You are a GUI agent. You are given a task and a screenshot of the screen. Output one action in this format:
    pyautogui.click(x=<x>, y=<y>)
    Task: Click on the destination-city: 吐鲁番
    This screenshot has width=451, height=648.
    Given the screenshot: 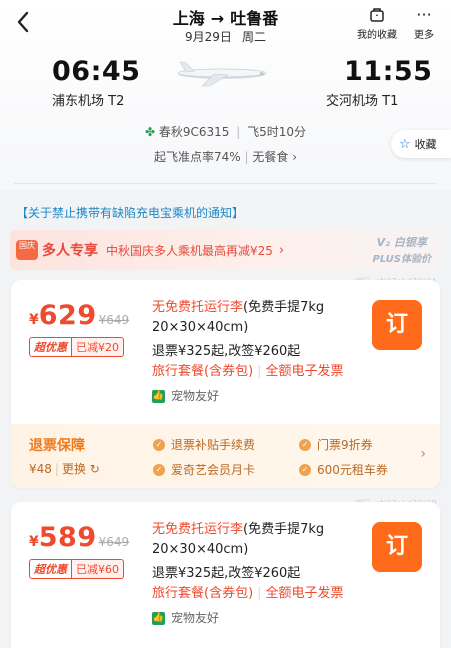 What is the action you would take?
    pyautogui.click(x=254, y=18)
    